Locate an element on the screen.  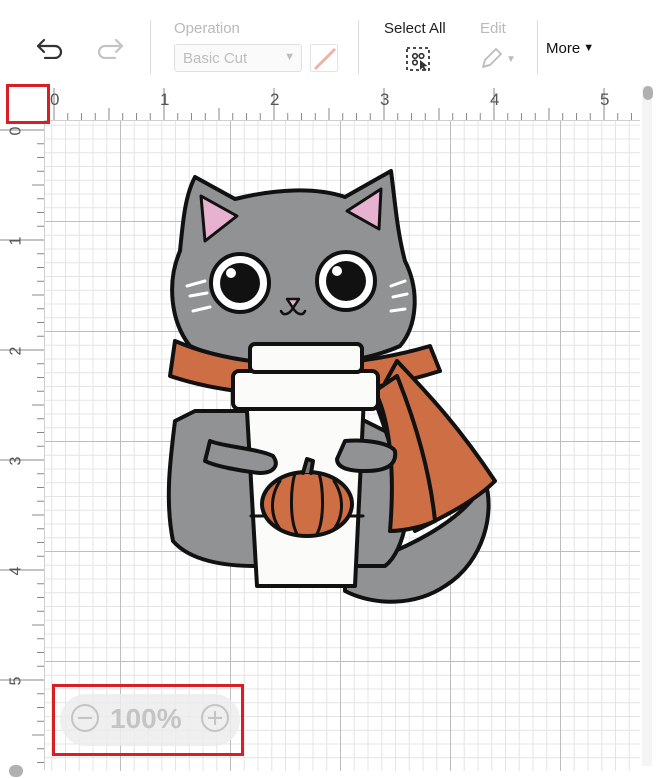
cat-paw-right is located at coordinates (366, 455).